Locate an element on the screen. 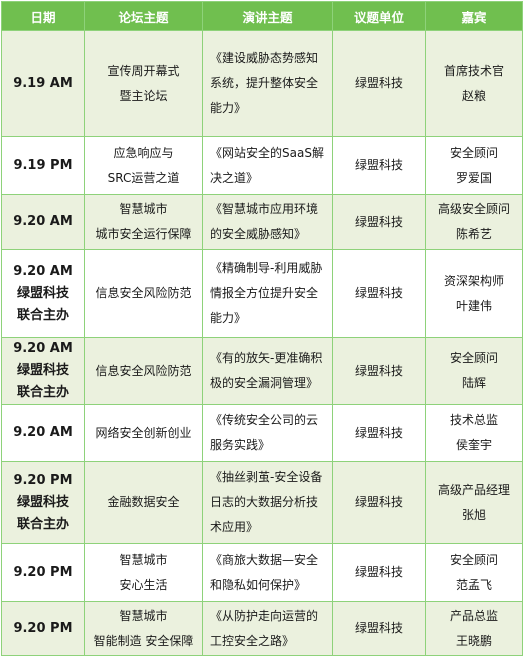 This screenshot has height=656, width=523. date-cell: 9.20 PM 绿盟科技 联合主办 is located at coordinates (43, 502).